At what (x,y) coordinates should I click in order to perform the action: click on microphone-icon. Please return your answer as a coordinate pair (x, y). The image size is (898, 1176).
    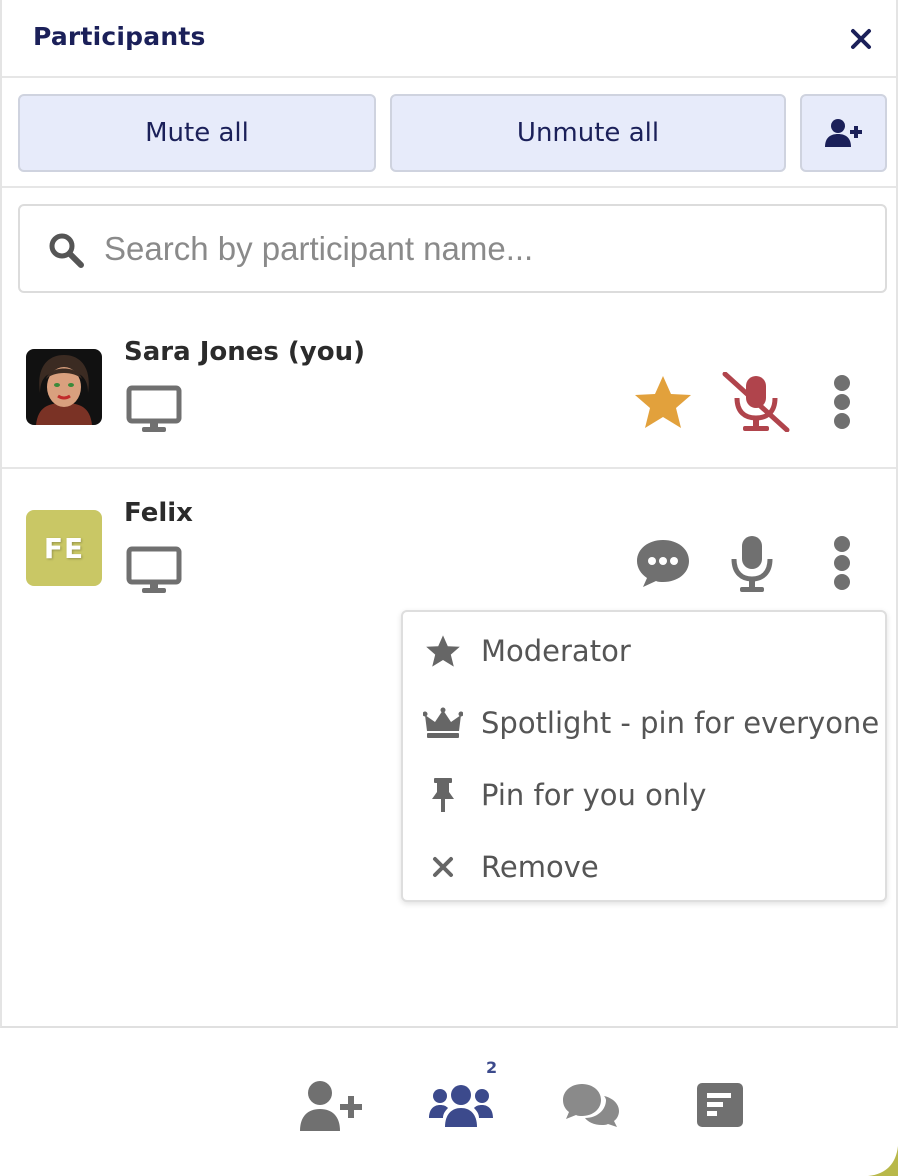
    Looking at the image, I should click on (752, 564).